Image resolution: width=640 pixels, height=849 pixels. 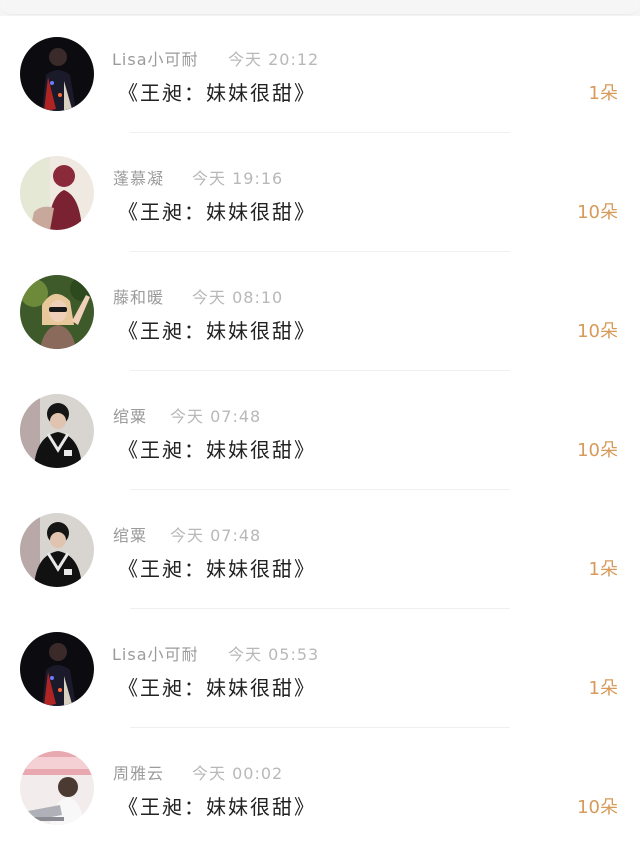 What do you see at coordinates (320, 194) in the screenshot?
I see `list-item: 蓬慕凝 今天 19:16 《王昶：妹妹很甜》 10朵` at bounding box center [320, 194].